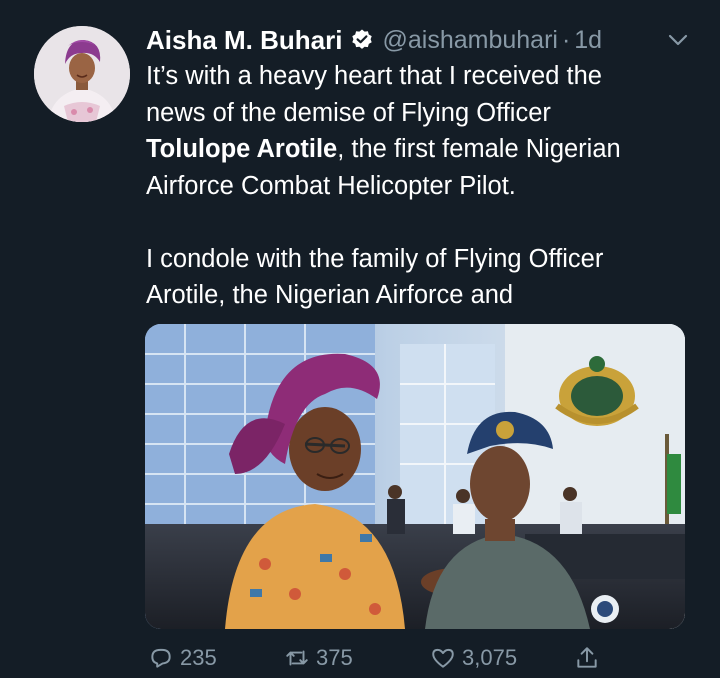 The image size is (720, 678). What do you see at coordinates (348, 112) in the screenshot?
I see `tweet-text-line: news of the demise of Flying Officer` at bounding box center [348, 112].